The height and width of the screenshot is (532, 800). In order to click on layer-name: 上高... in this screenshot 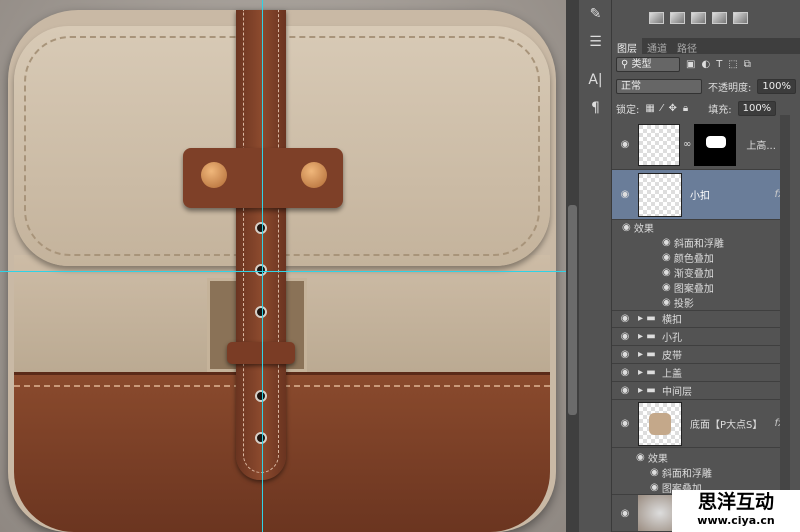, I will do `click(761, 146)`.